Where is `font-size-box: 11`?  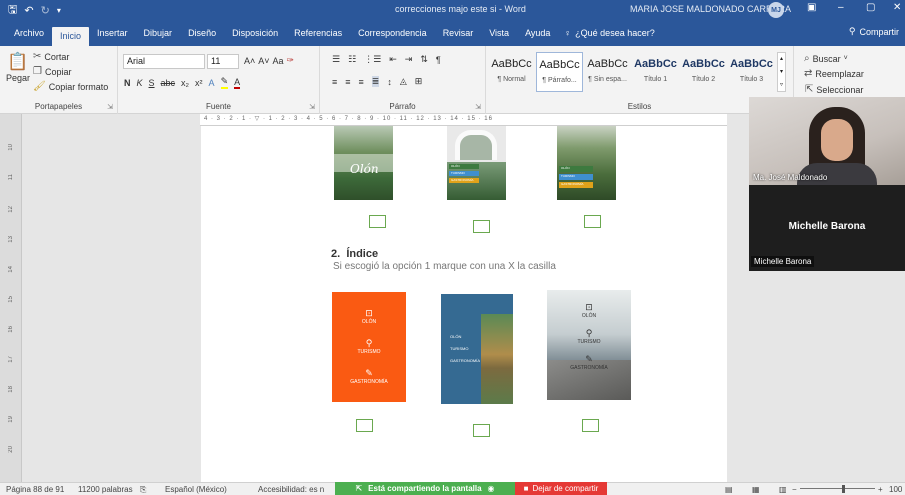
font-size-box: 11 is located at coordinates (223, 61).